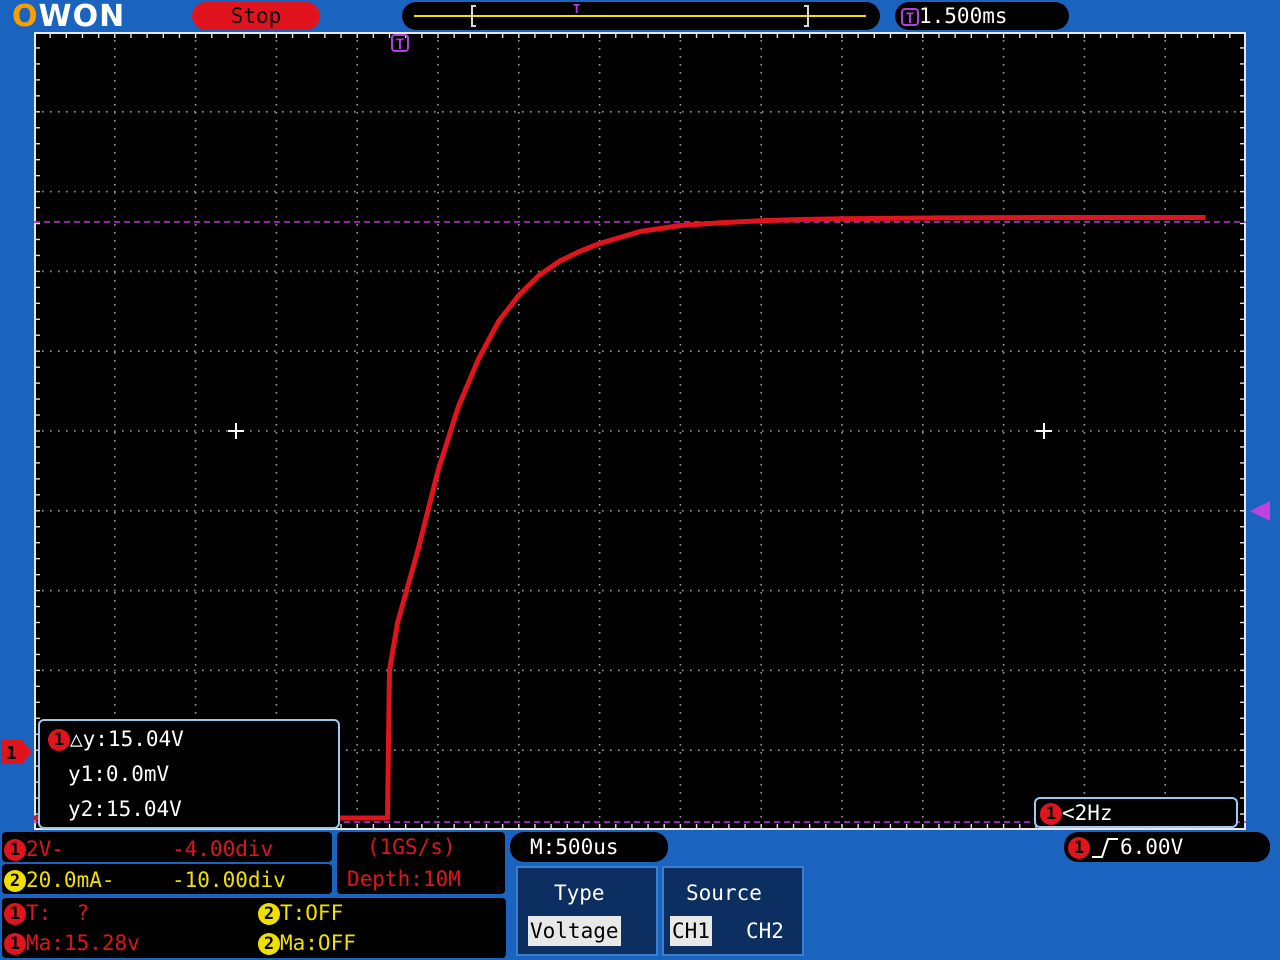  Describe the element at coordinates (254, 928) in the screenshot. I see `measurement-panel: 1 T: ? 2 T:OFF 1 Ma:15.28v 2 Ma:OFF` at that location.